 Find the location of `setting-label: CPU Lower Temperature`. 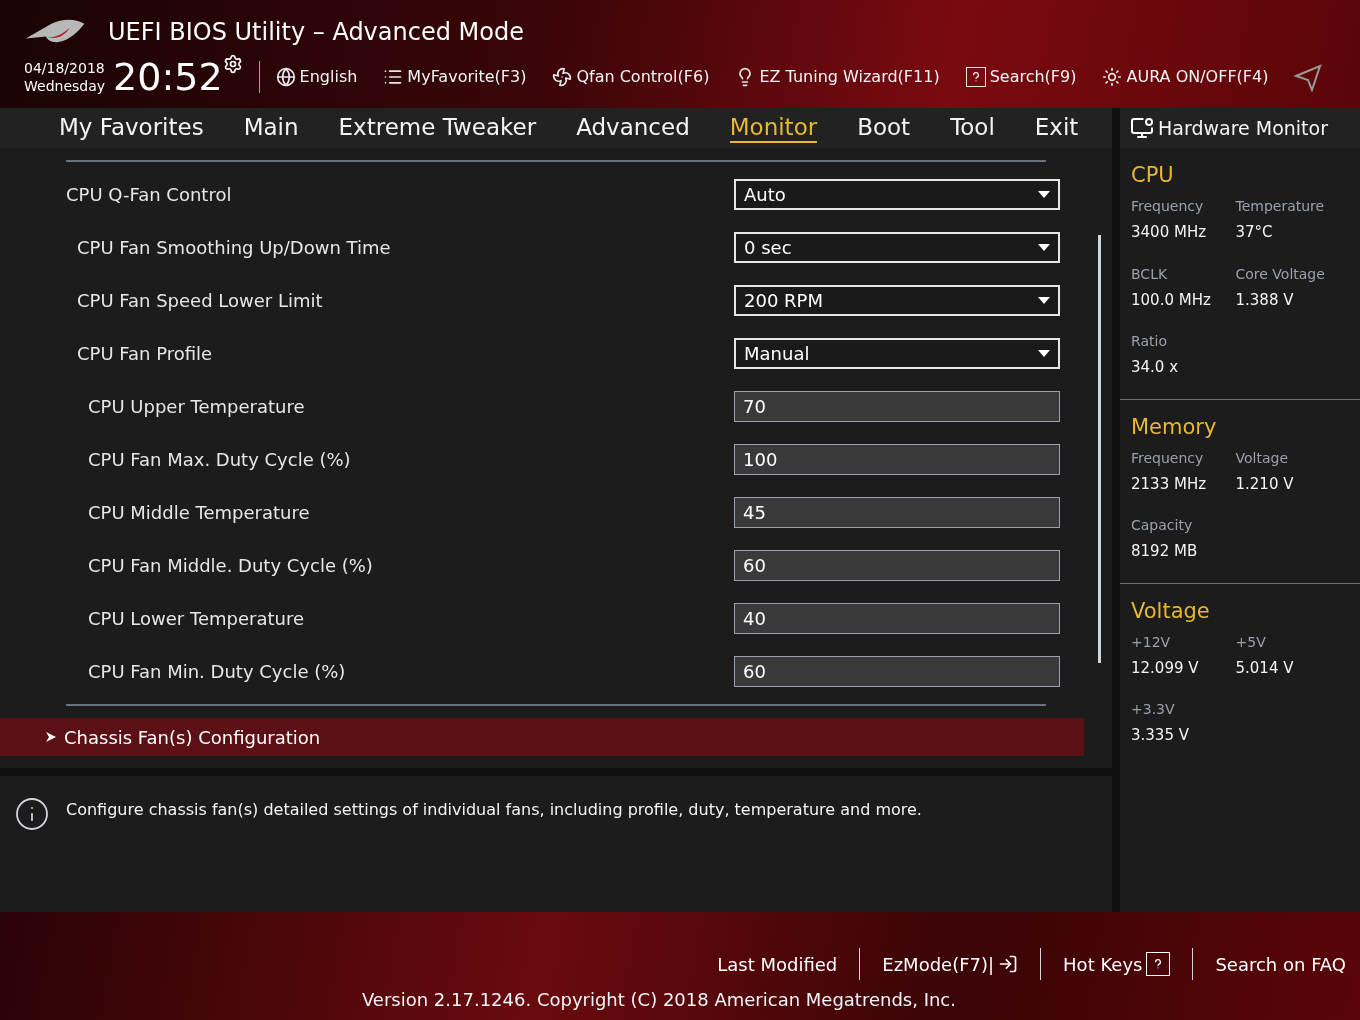

setting-label: CPU Lower Temperature is located at coordinates (196, 619).